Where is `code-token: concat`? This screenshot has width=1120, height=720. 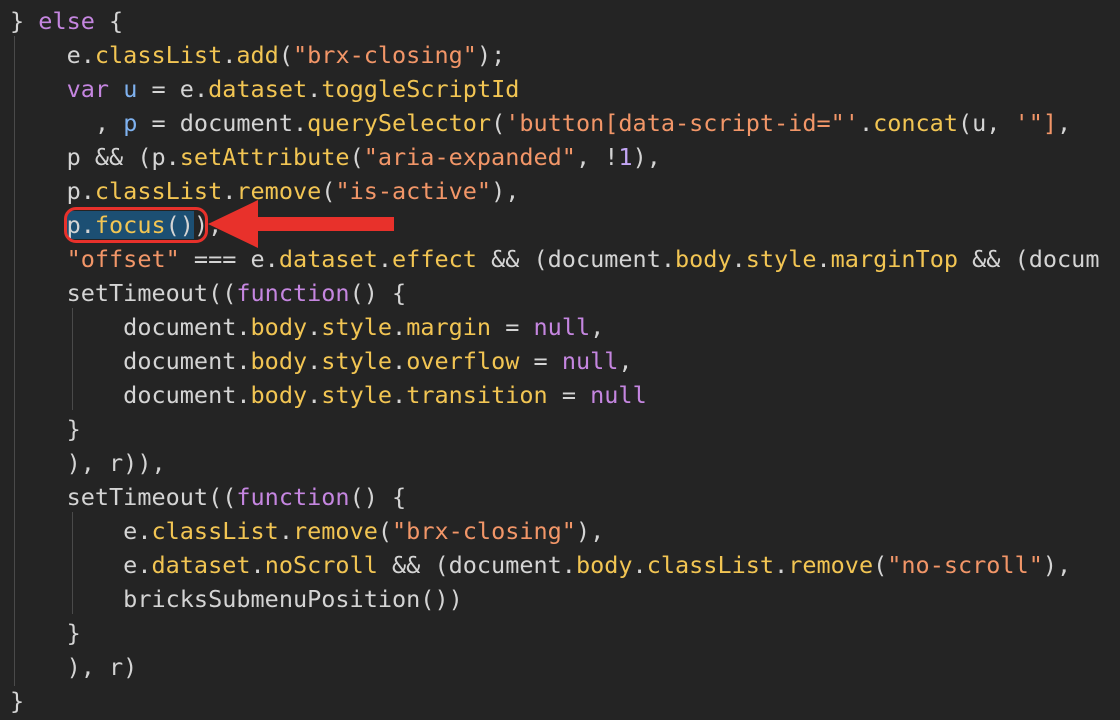 code-token: concat is located at coordinates (915, 123).